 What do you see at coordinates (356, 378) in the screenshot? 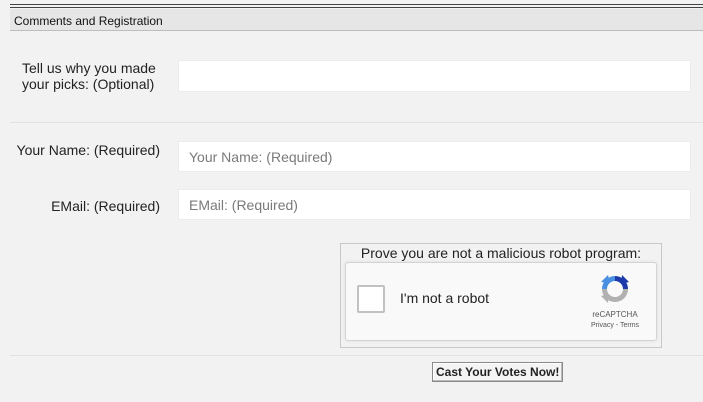
I see `submit-row: Cast Your Votes Now!` at bounding box center [356, 378].